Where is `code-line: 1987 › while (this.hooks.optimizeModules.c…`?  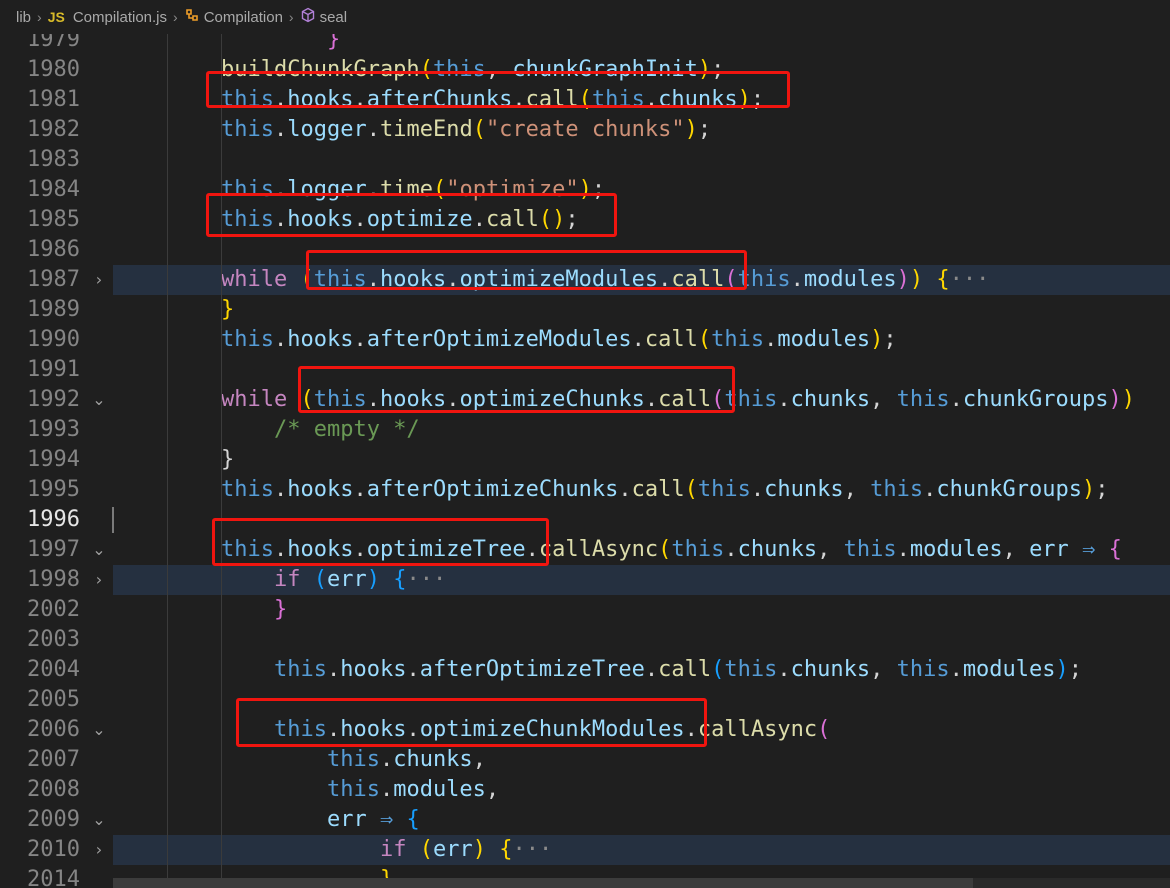 code-line: 1987 › while (this.hooks.optimizeModules.c… is located at coordinates (585, 280).